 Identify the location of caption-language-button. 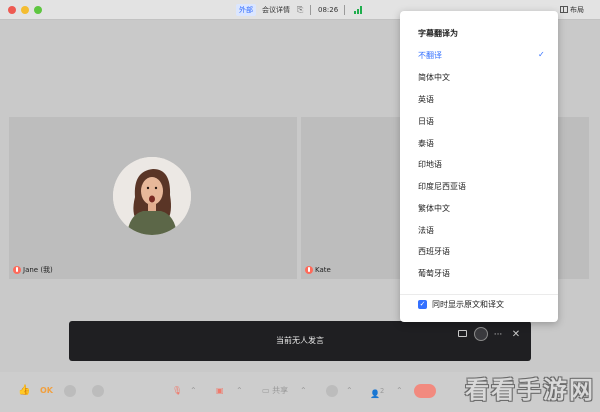
(481, 334).